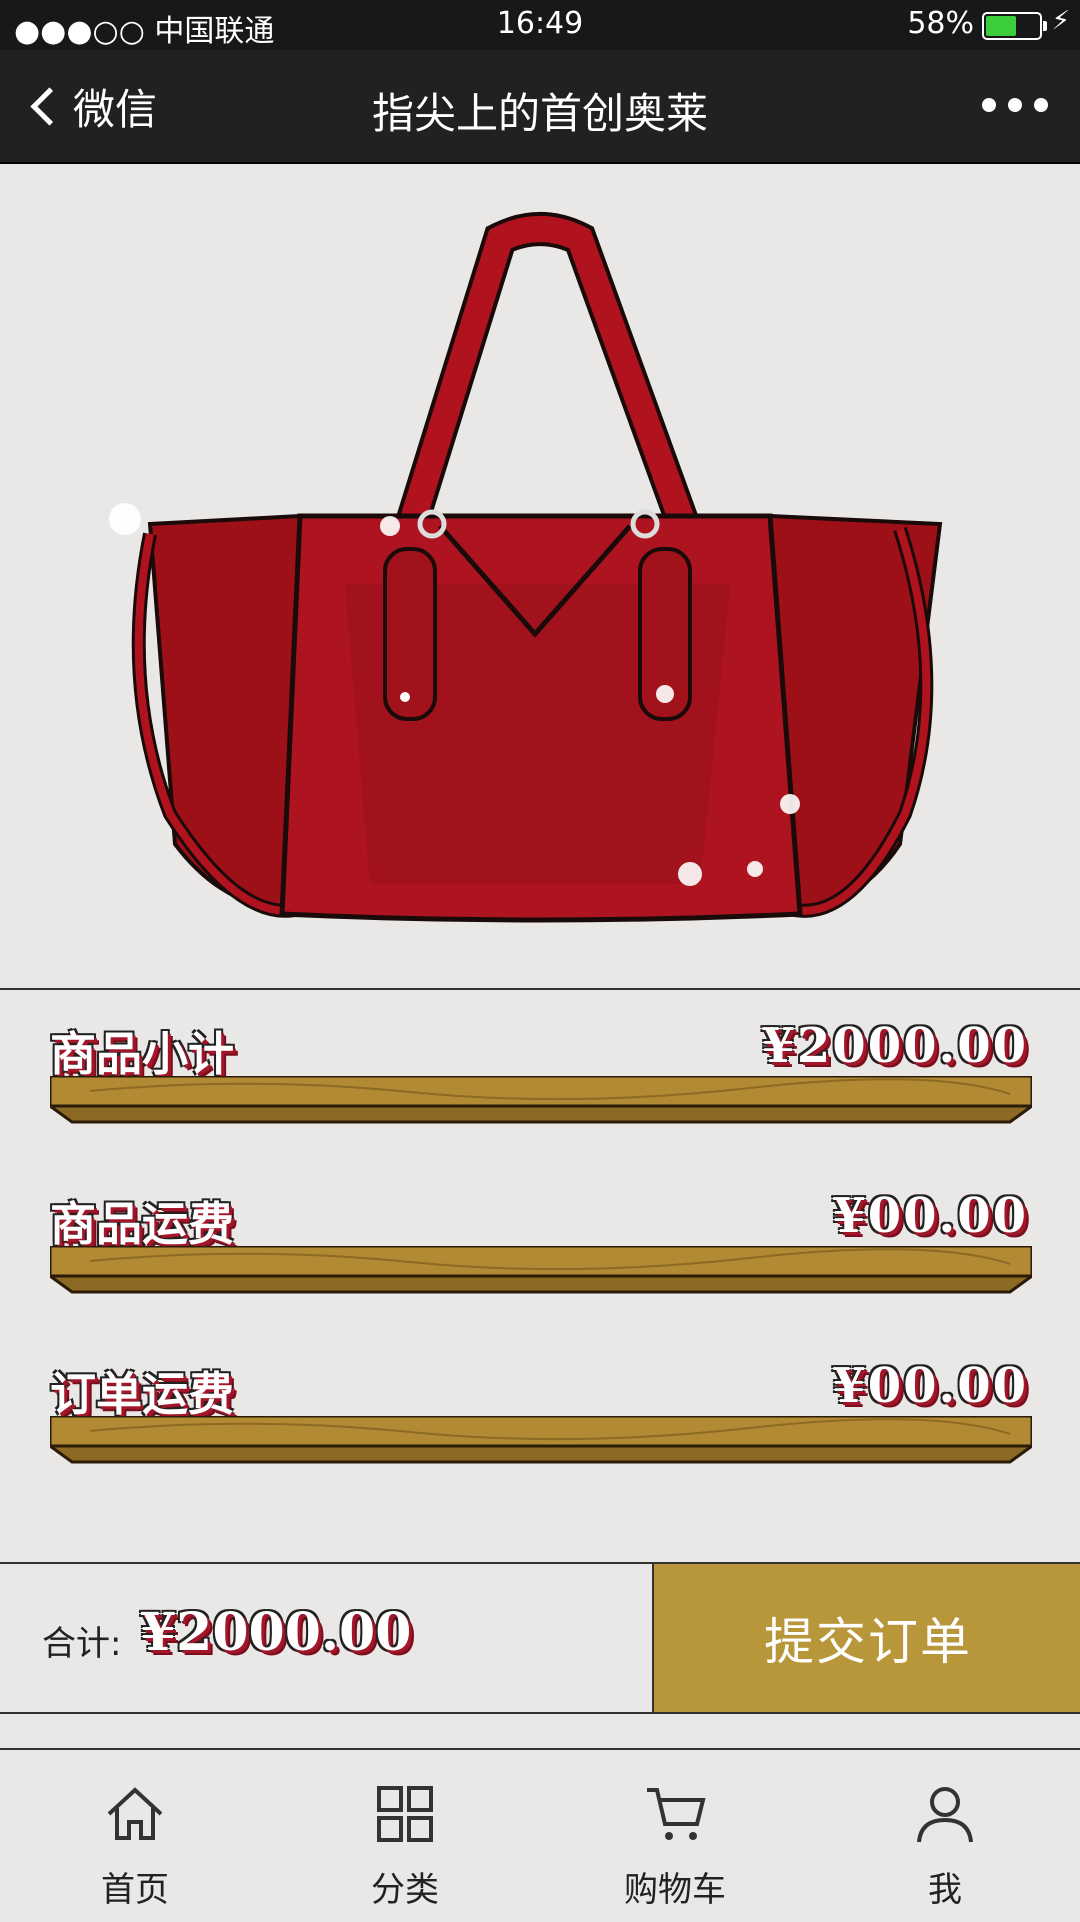 The height and width of the screenshot is (1922, 1080). Describe the element at coordinates (142, 1224) in the screenshot. I see `summary-label: 商品运费` at that location.